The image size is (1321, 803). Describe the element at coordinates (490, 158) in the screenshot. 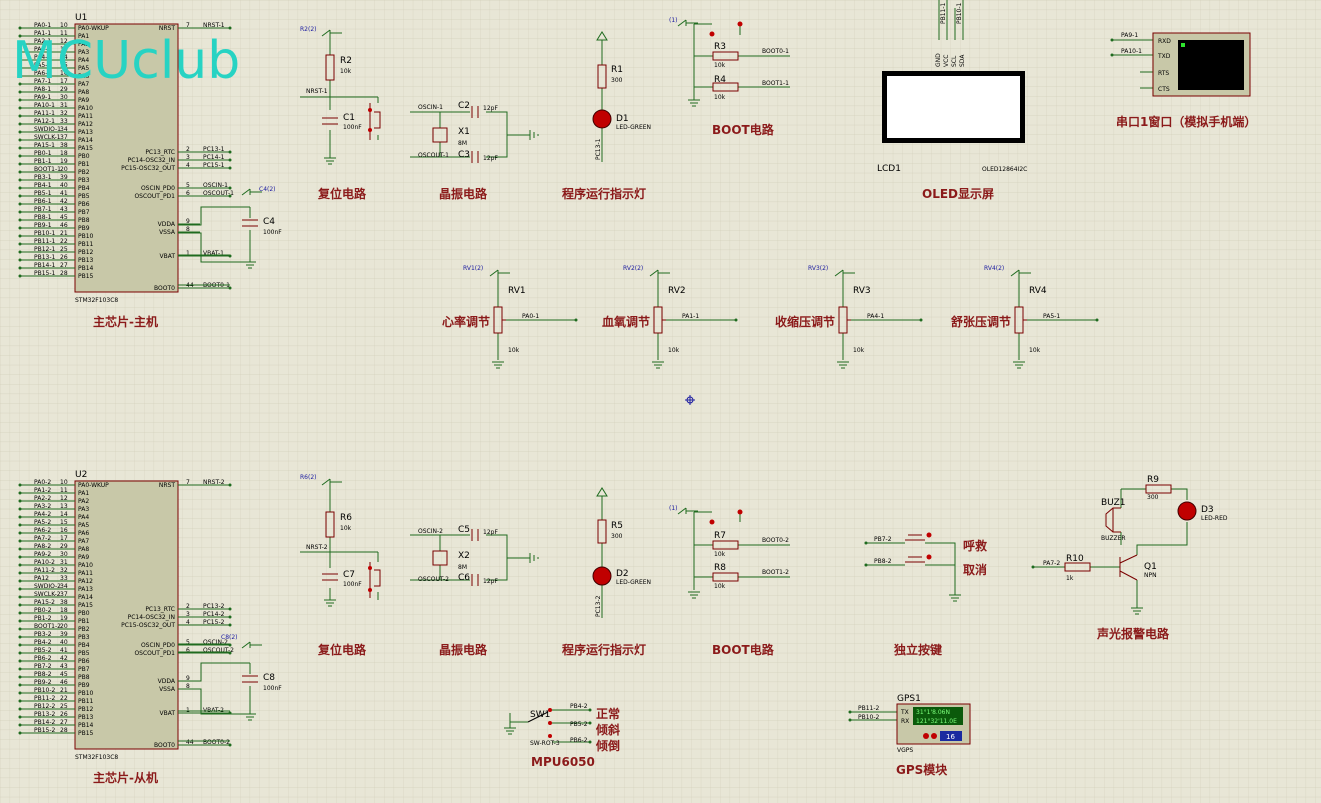

I see `svg-text: 12pF` at that location.